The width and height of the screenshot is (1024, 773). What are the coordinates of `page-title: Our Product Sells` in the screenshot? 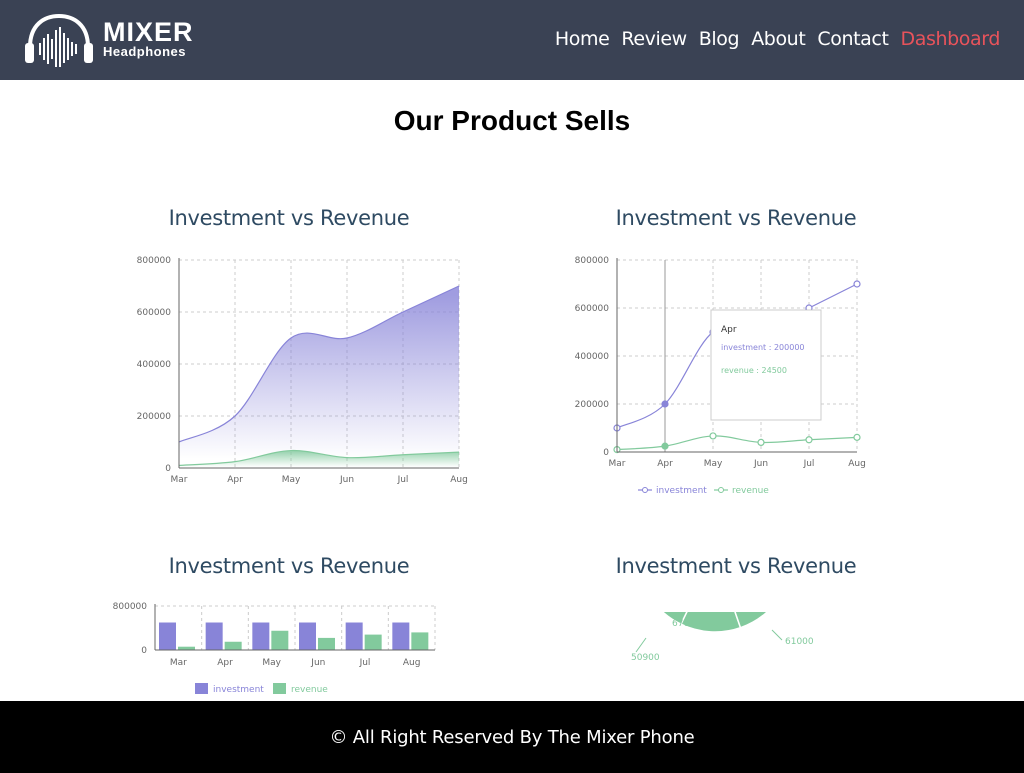 It's located at (512, 120).